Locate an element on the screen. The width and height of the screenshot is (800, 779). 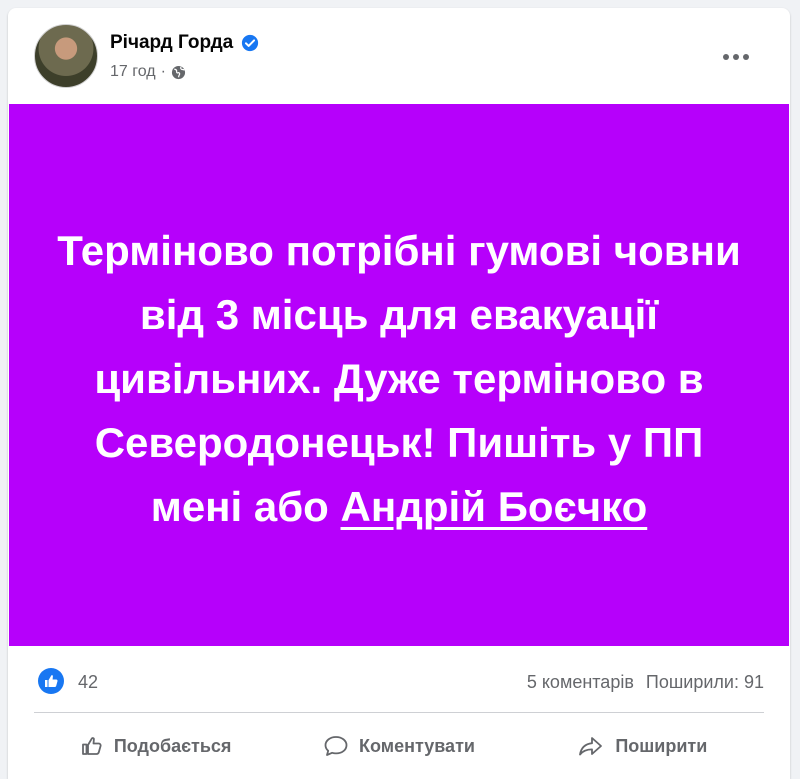
like-button: Подобається is located at coordinates (155, 746).